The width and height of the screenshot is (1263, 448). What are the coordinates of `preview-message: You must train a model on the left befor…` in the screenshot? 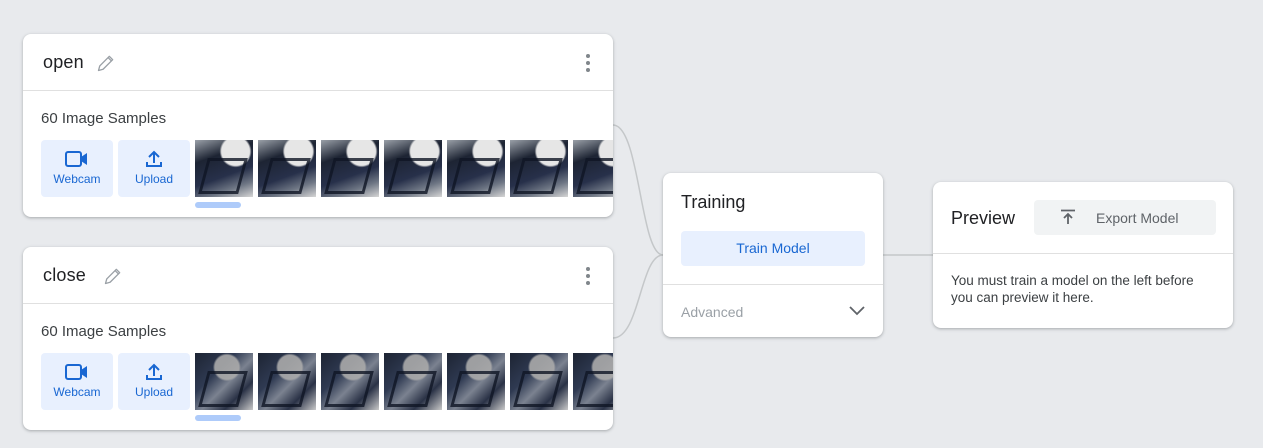 It's located at (1072, 289).